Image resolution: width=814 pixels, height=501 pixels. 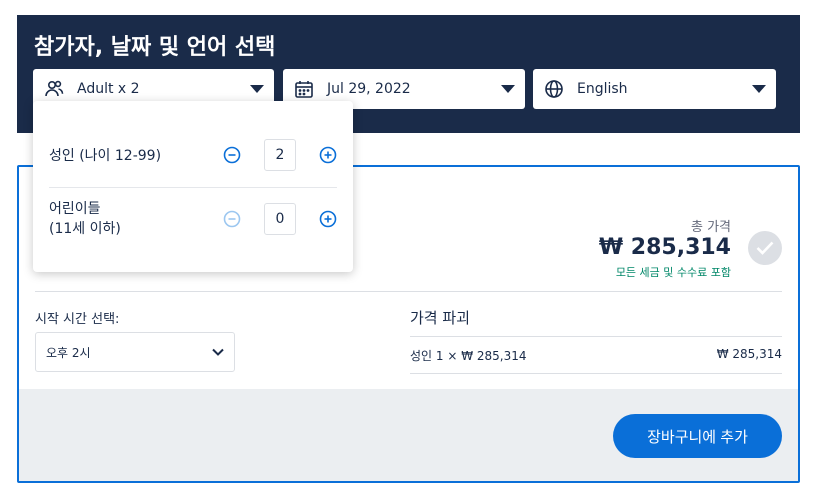 What do you see at coordinates (280, 155) in the screenshot?
I see `adult-count: 2` at bounding box center [280, 155].